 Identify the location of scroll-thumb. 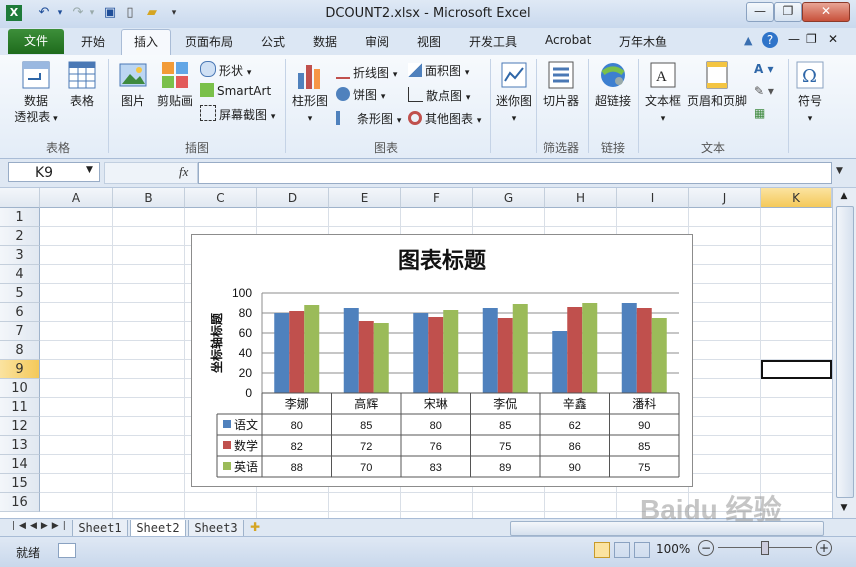
(845, 352).